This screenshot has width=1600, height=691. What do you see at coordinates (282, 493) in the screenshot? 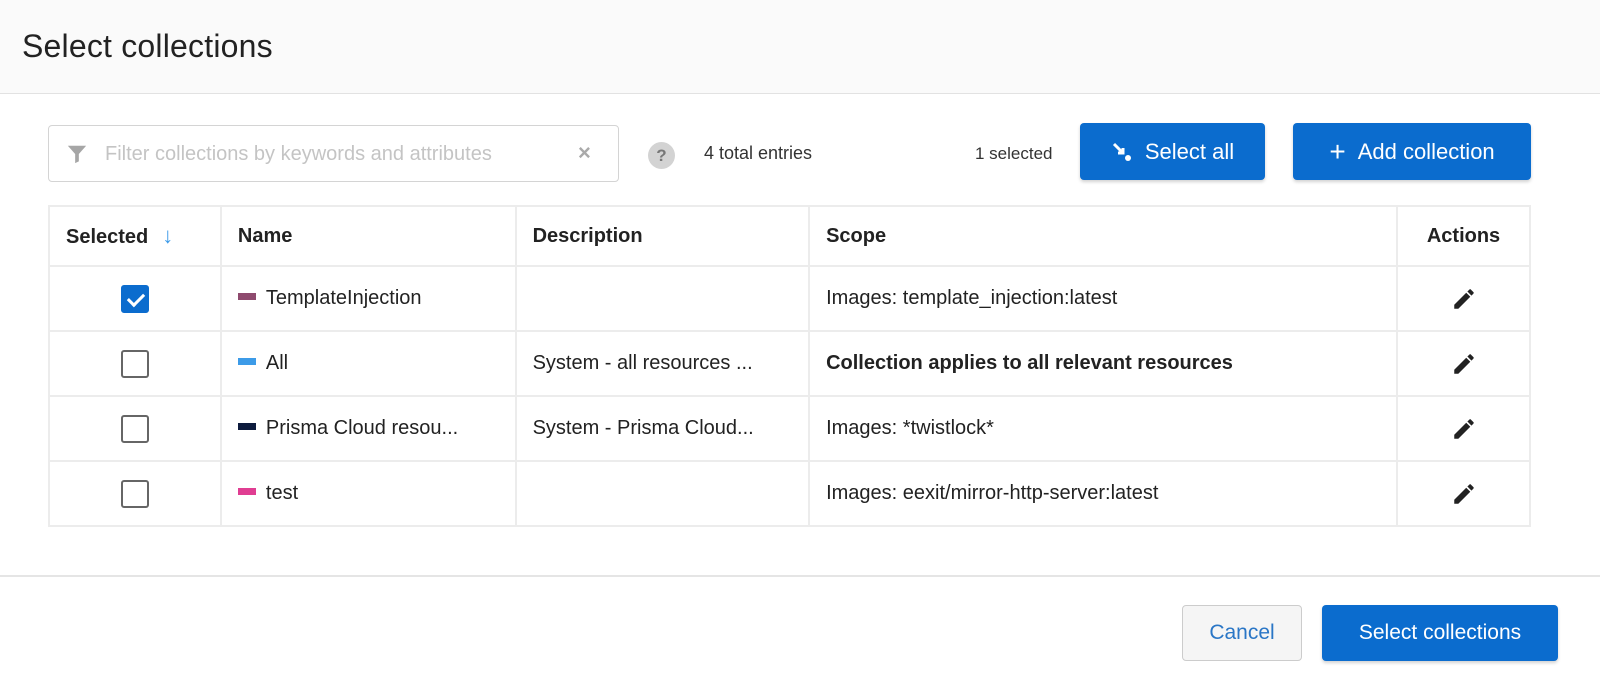
I see `collection-name: test` at bounding box center [282, 493].